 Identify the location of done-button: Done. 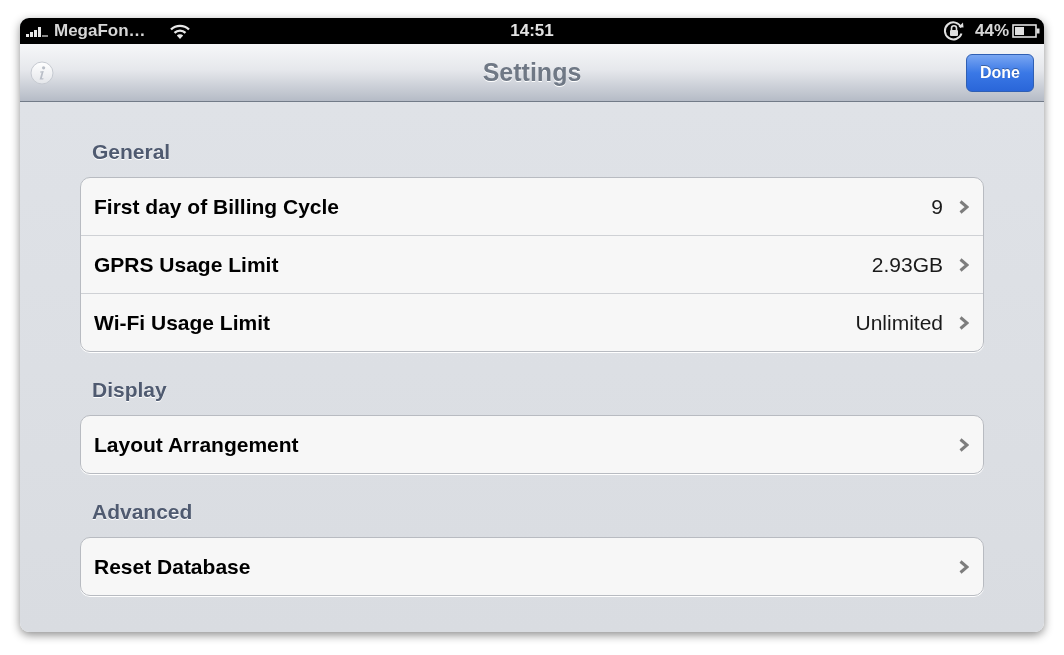
(1000, 72).